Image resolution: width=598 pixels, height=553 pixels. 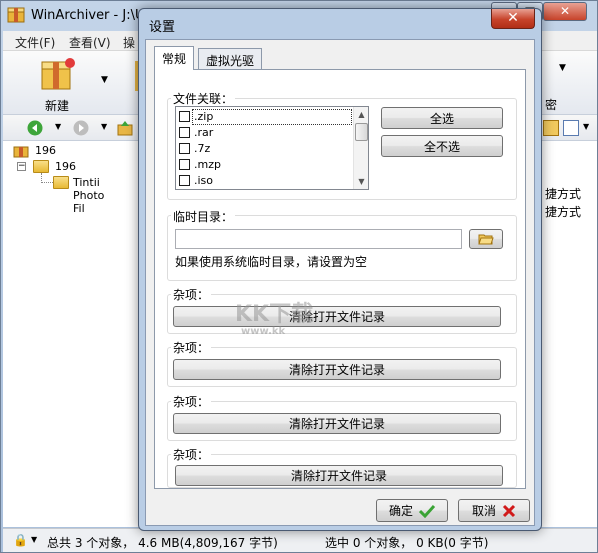 I want to click on tree-expander-icon: −, so click(x=21, y=166).